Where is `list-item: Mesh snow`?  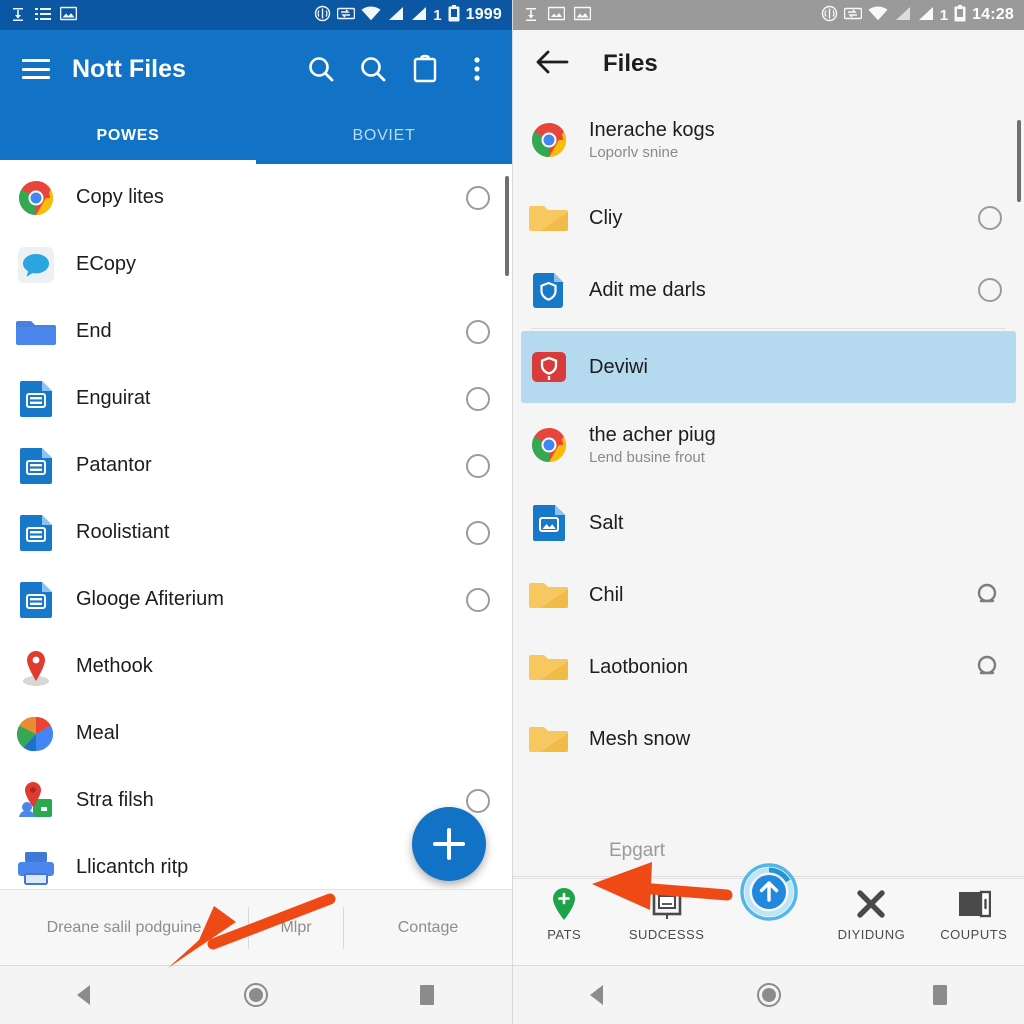 list-item: Mesh snow is located at coordinates (768, 739).